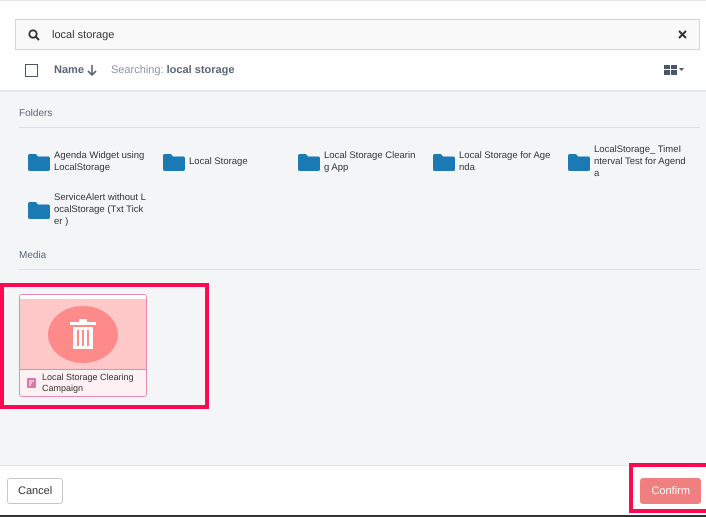 This screenshot has width=706, height=517. Describe the element at coordinates (88, 383) in the screenshot. I see `media-name: Local Storage Clearing Campaign` at that location.